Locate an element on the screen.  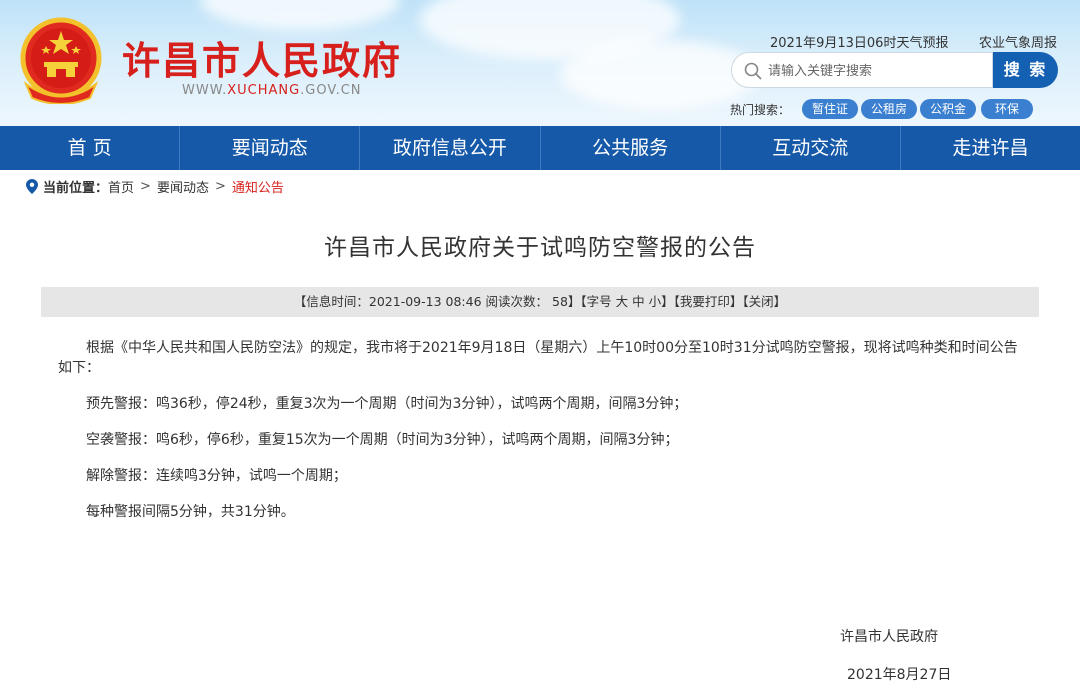
hot-tag-housing-fund: 公积金 is located at coordinates (948, 109).